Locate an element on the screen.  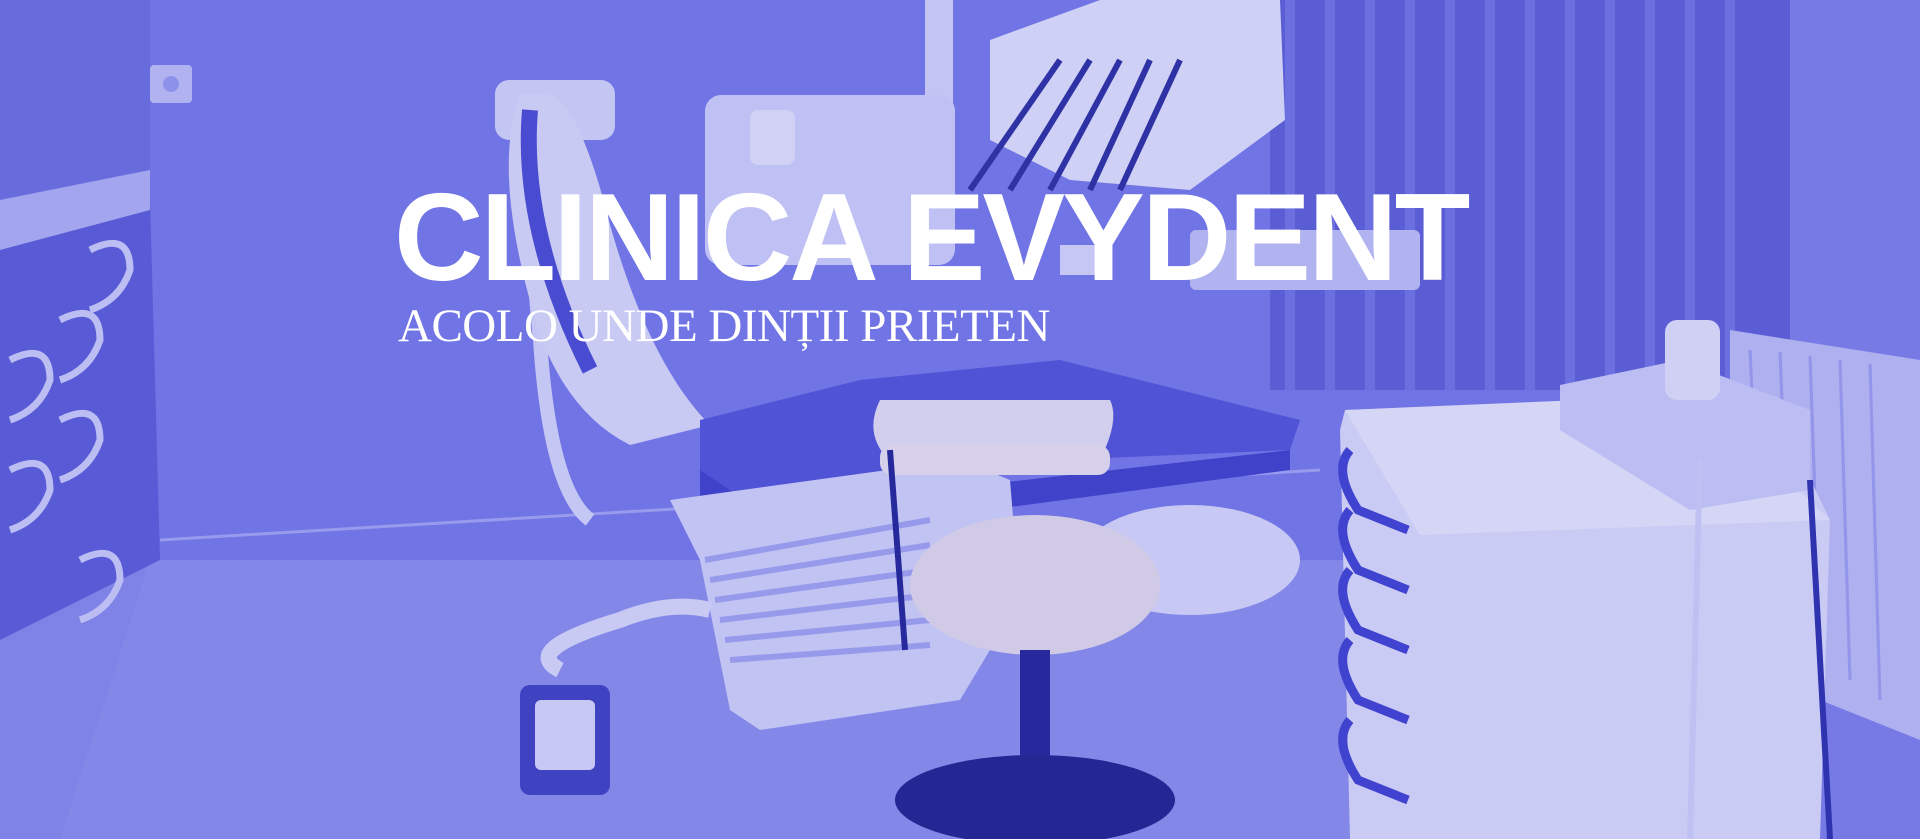
clinic-tagline: ACOLO UNDE DINȚII PRIETEN is located at coordinates (724, 326).